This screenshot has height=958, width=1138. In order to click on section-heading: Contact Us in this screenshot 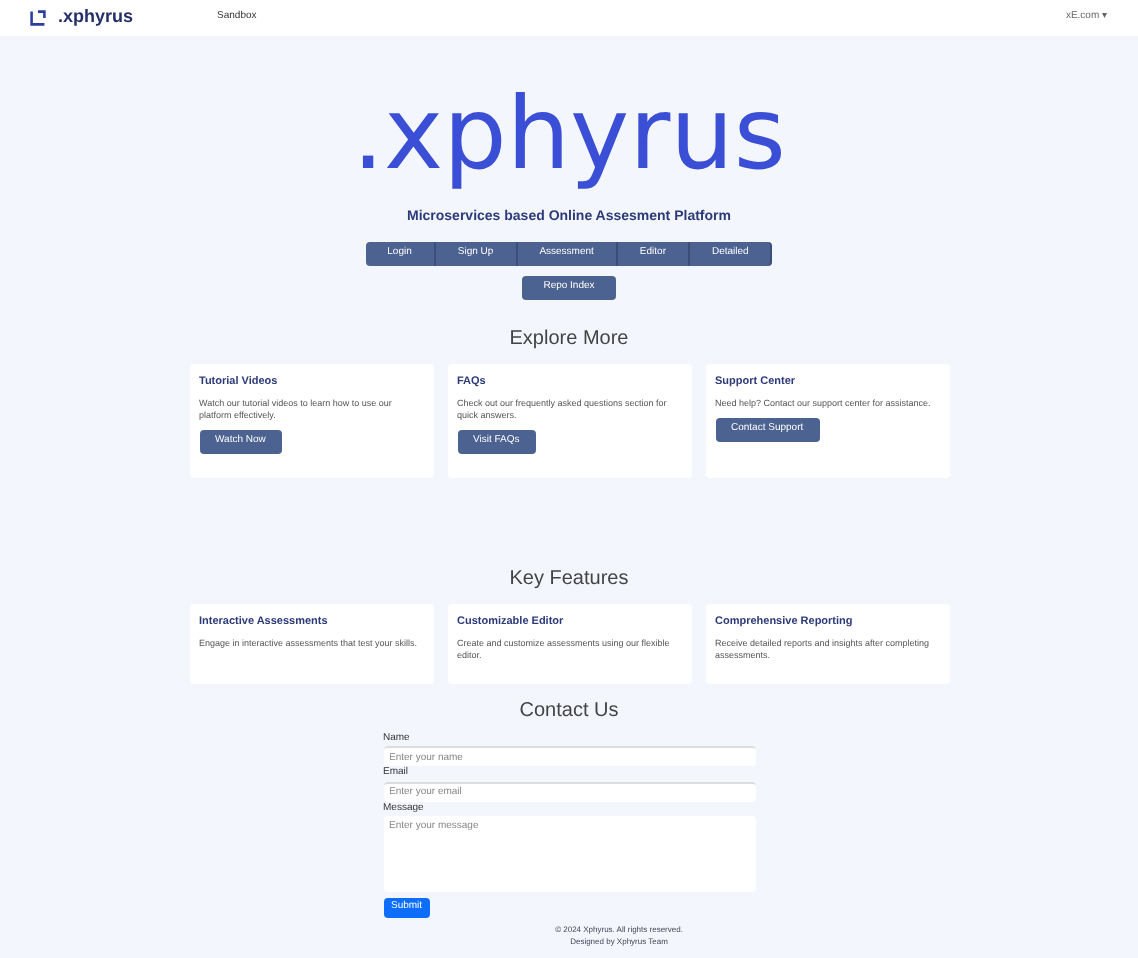, I will do `click(569, 711)`.